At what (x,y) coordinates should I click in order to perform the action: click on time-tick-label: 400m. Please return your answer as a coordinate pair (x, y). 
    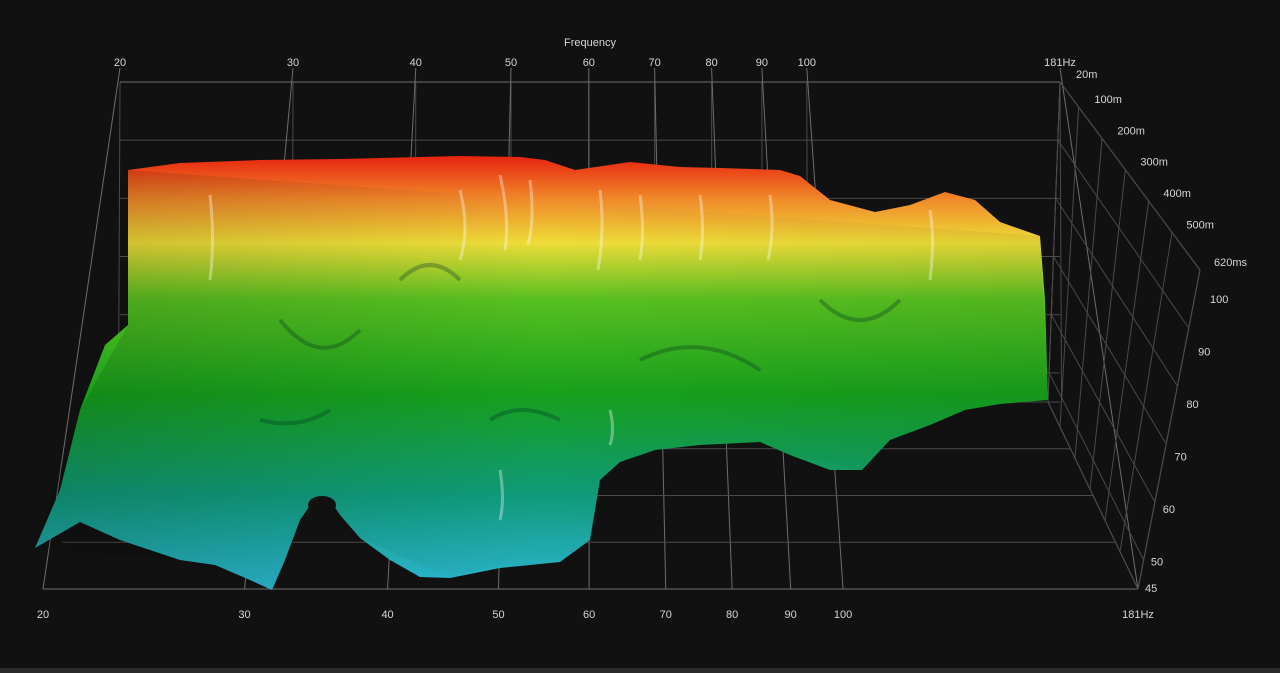
    Looking at the image, I should click on (1177, 194).